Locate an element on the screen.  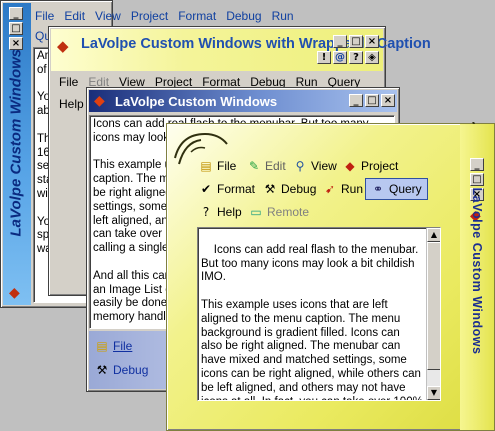
menu-project: Project is located at coordinates (149, 16).